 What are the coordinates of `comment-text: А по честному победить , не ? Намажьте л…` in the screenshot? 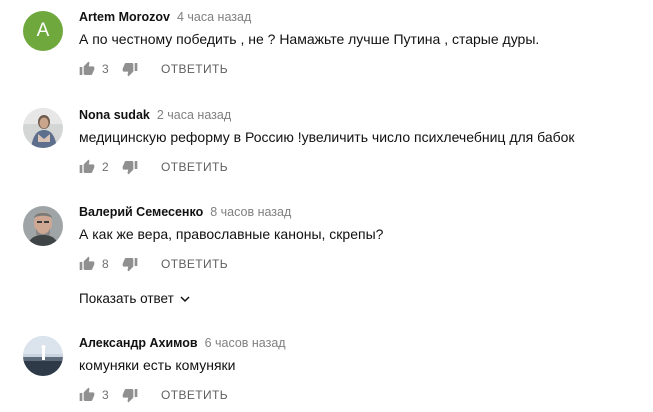 It's located at (309, 39).